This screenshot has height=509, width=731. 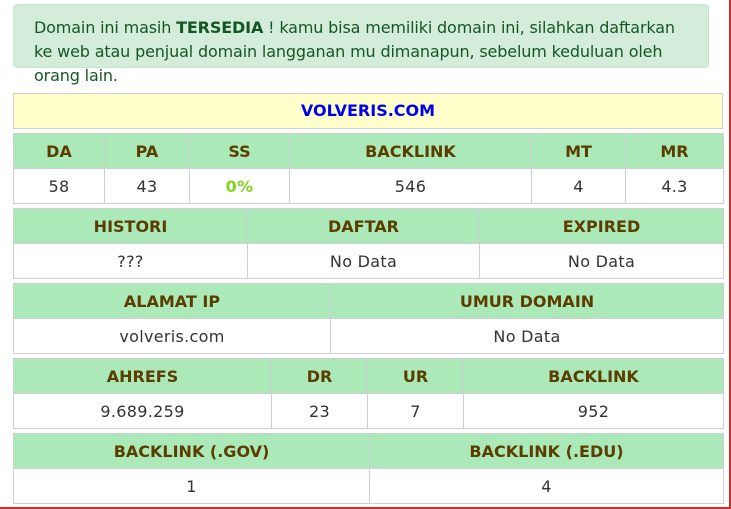 What do you see at coordinates (674, 151) in the screenshot?
I see `mr-header: MR` at bounding box center [674, 151].